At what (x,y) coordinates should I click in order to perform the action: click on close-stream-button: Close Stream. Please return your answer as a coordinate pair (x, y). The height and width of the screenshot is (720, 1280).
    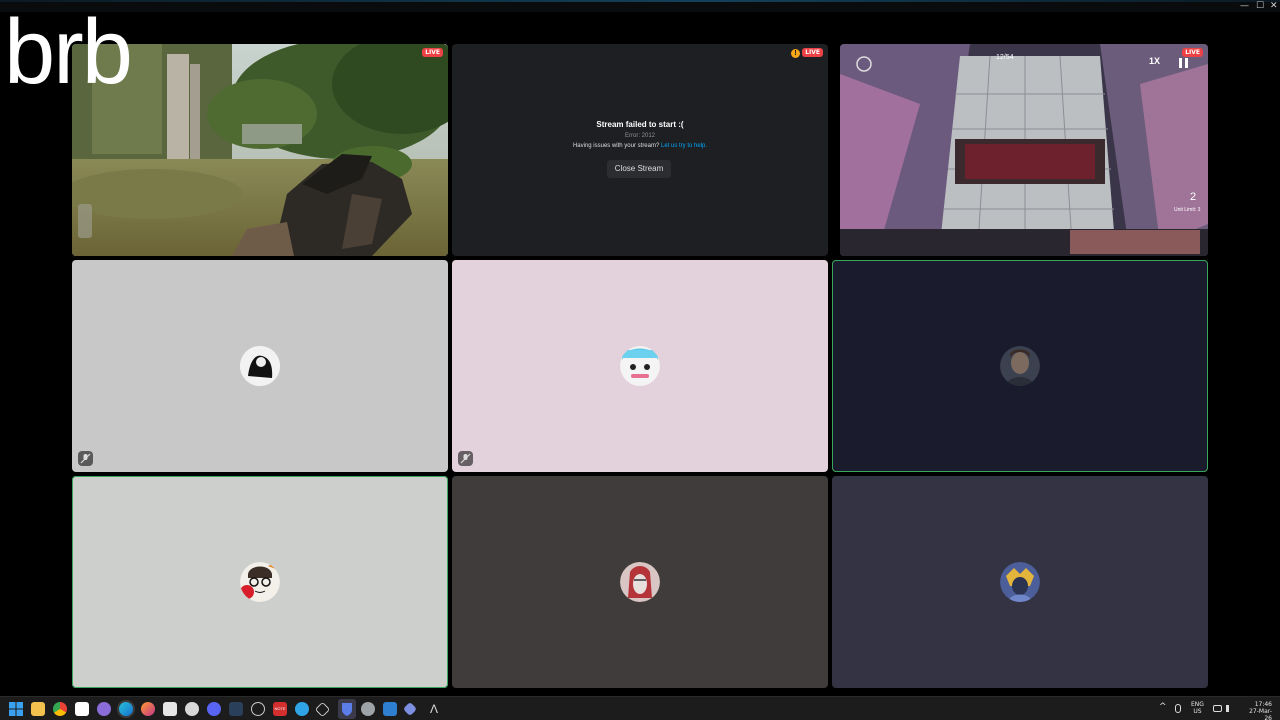
    Looking at the image, I should click on (639, 169).